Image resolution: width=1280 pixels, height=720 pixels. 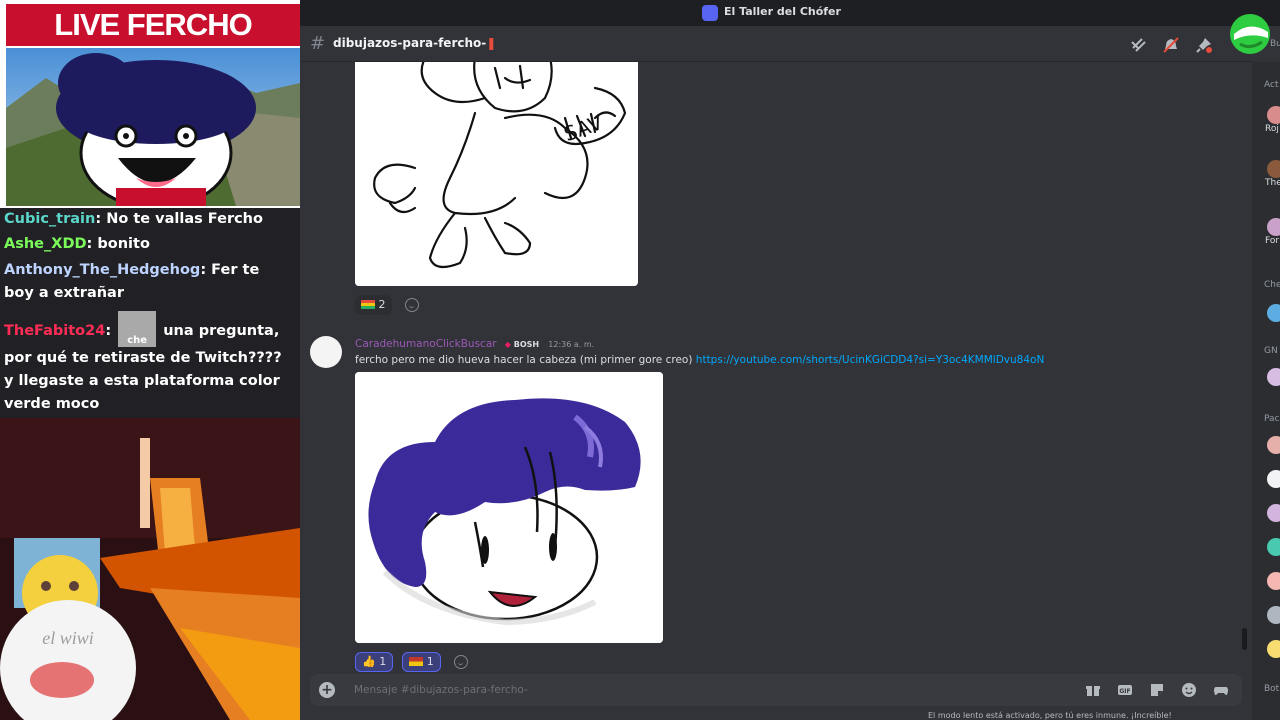 I want to click on reaction-bolivia-flag: 2, so click(x=373, y=304).